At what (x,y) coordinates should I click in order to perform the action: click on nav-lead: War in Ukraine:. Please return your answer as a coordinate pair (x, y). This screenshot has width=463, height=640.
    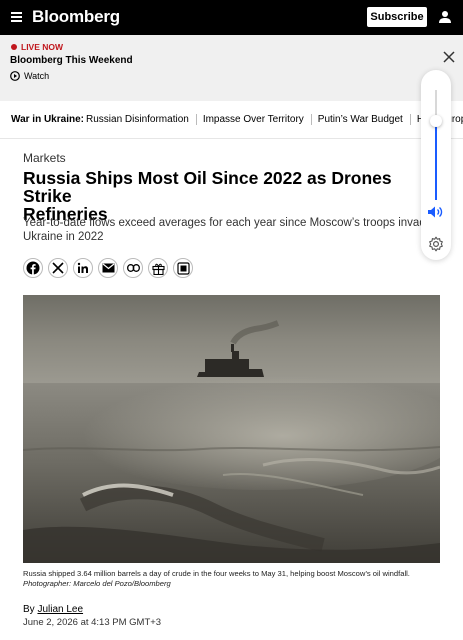
    Looking at the image, I should click on (47, 119).